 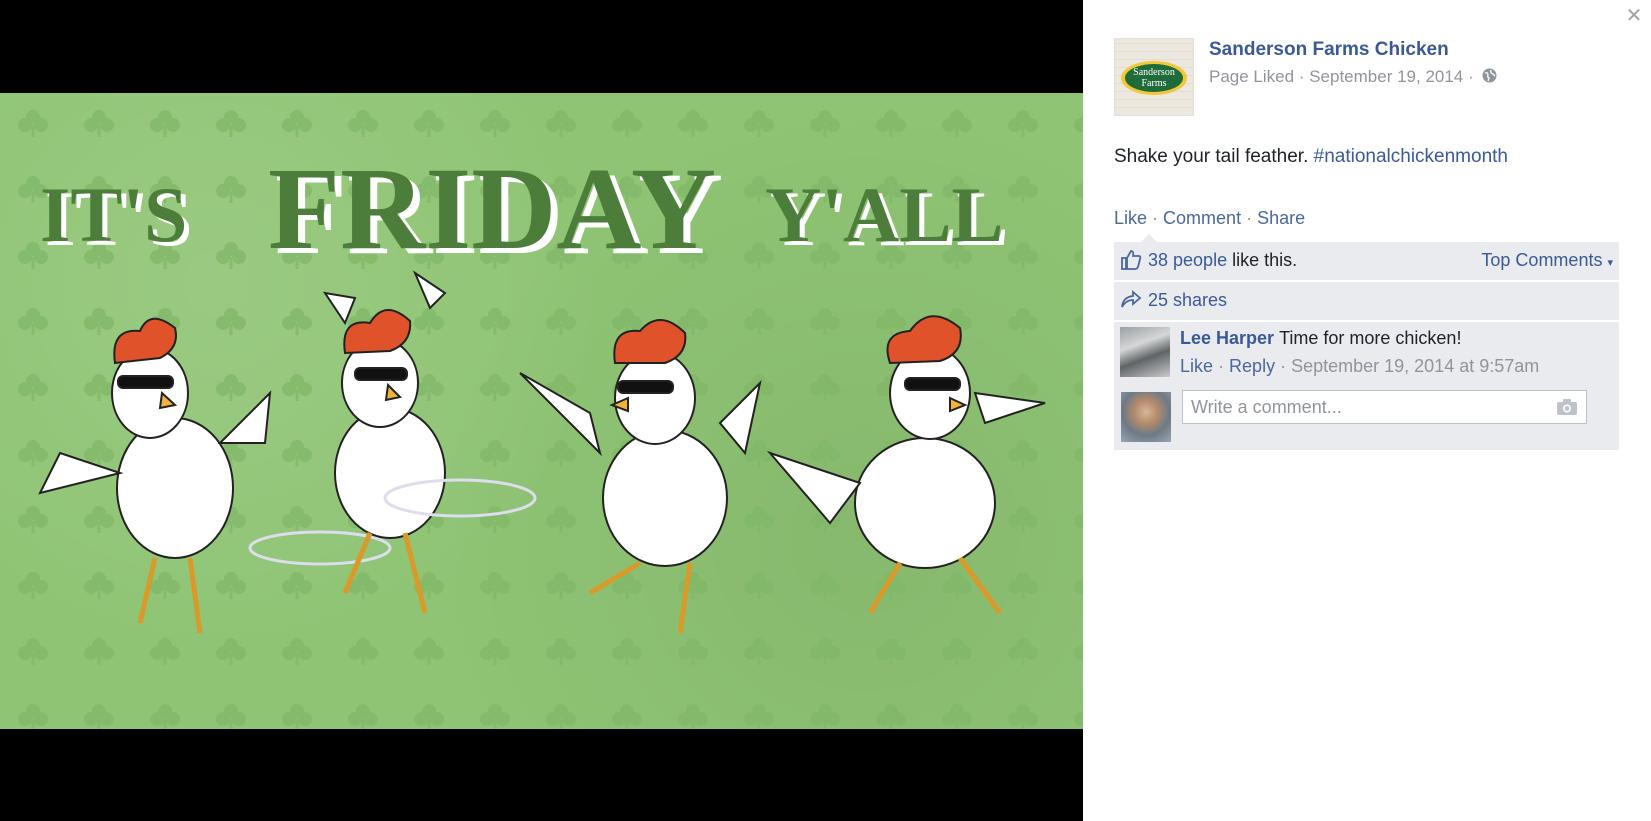 What do you see at coordinates (1187, 260) in the screenshot?
I see `likers-link: 38 people` at bounding box center [1187, 260].